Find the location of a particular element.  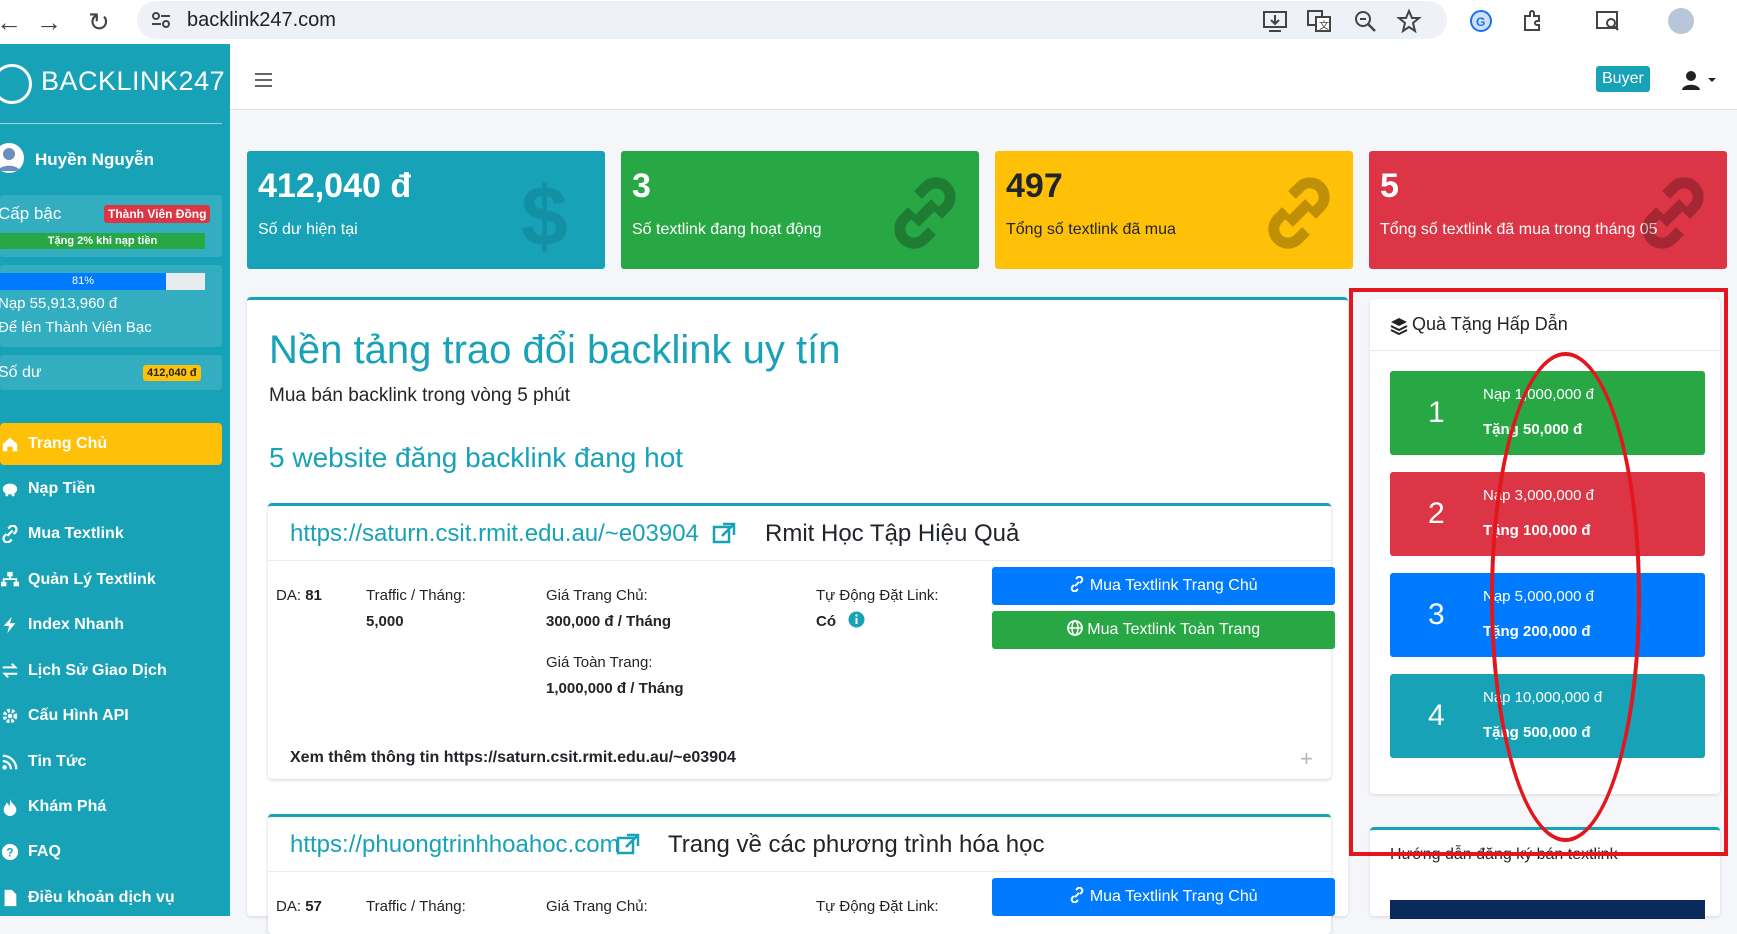

translate-icon: 文 is located at coordinates (1319, 21).